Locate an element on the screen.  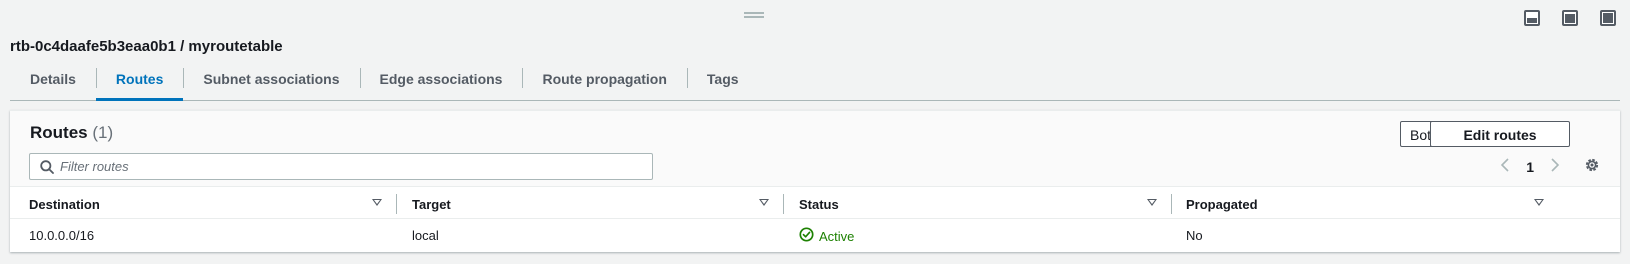
tab-tags: Tags is located at coordinates (722, 82).